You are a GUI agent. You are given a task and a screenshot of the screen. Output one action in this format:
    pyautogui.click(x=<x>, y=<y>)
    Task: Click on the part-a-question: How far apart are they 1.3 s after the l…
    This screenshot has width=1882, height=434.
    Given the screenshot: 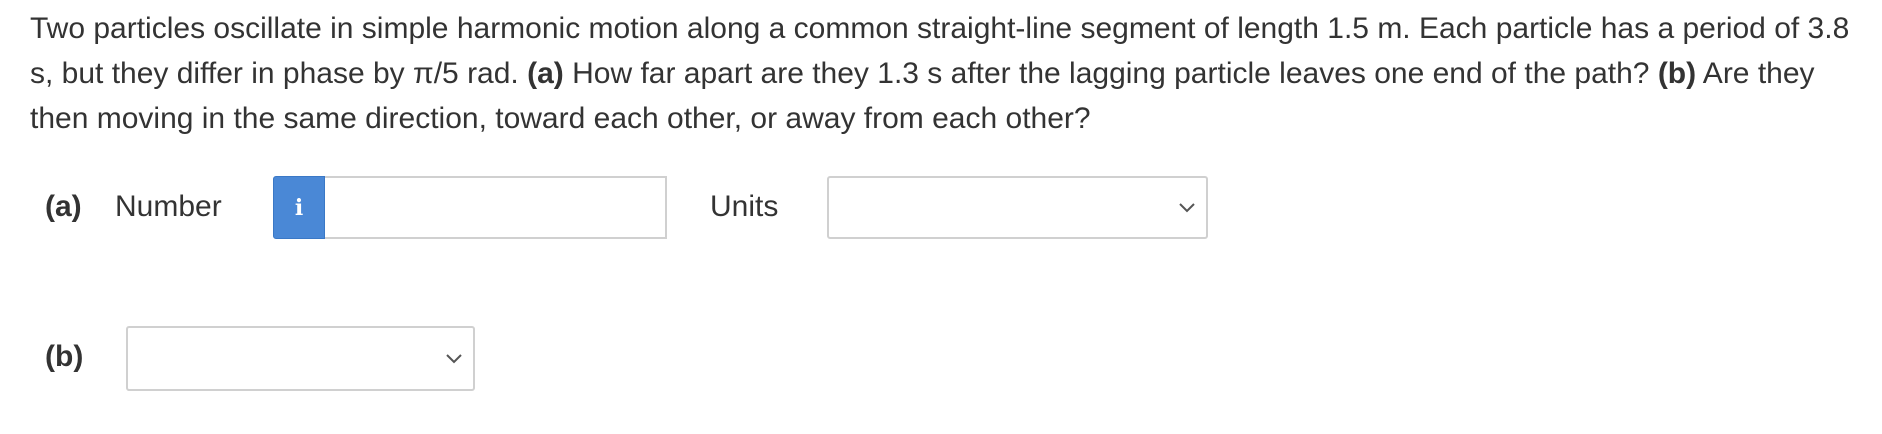 What is the action you would take?
    pyautogui.click(x=1110, y=73)
    